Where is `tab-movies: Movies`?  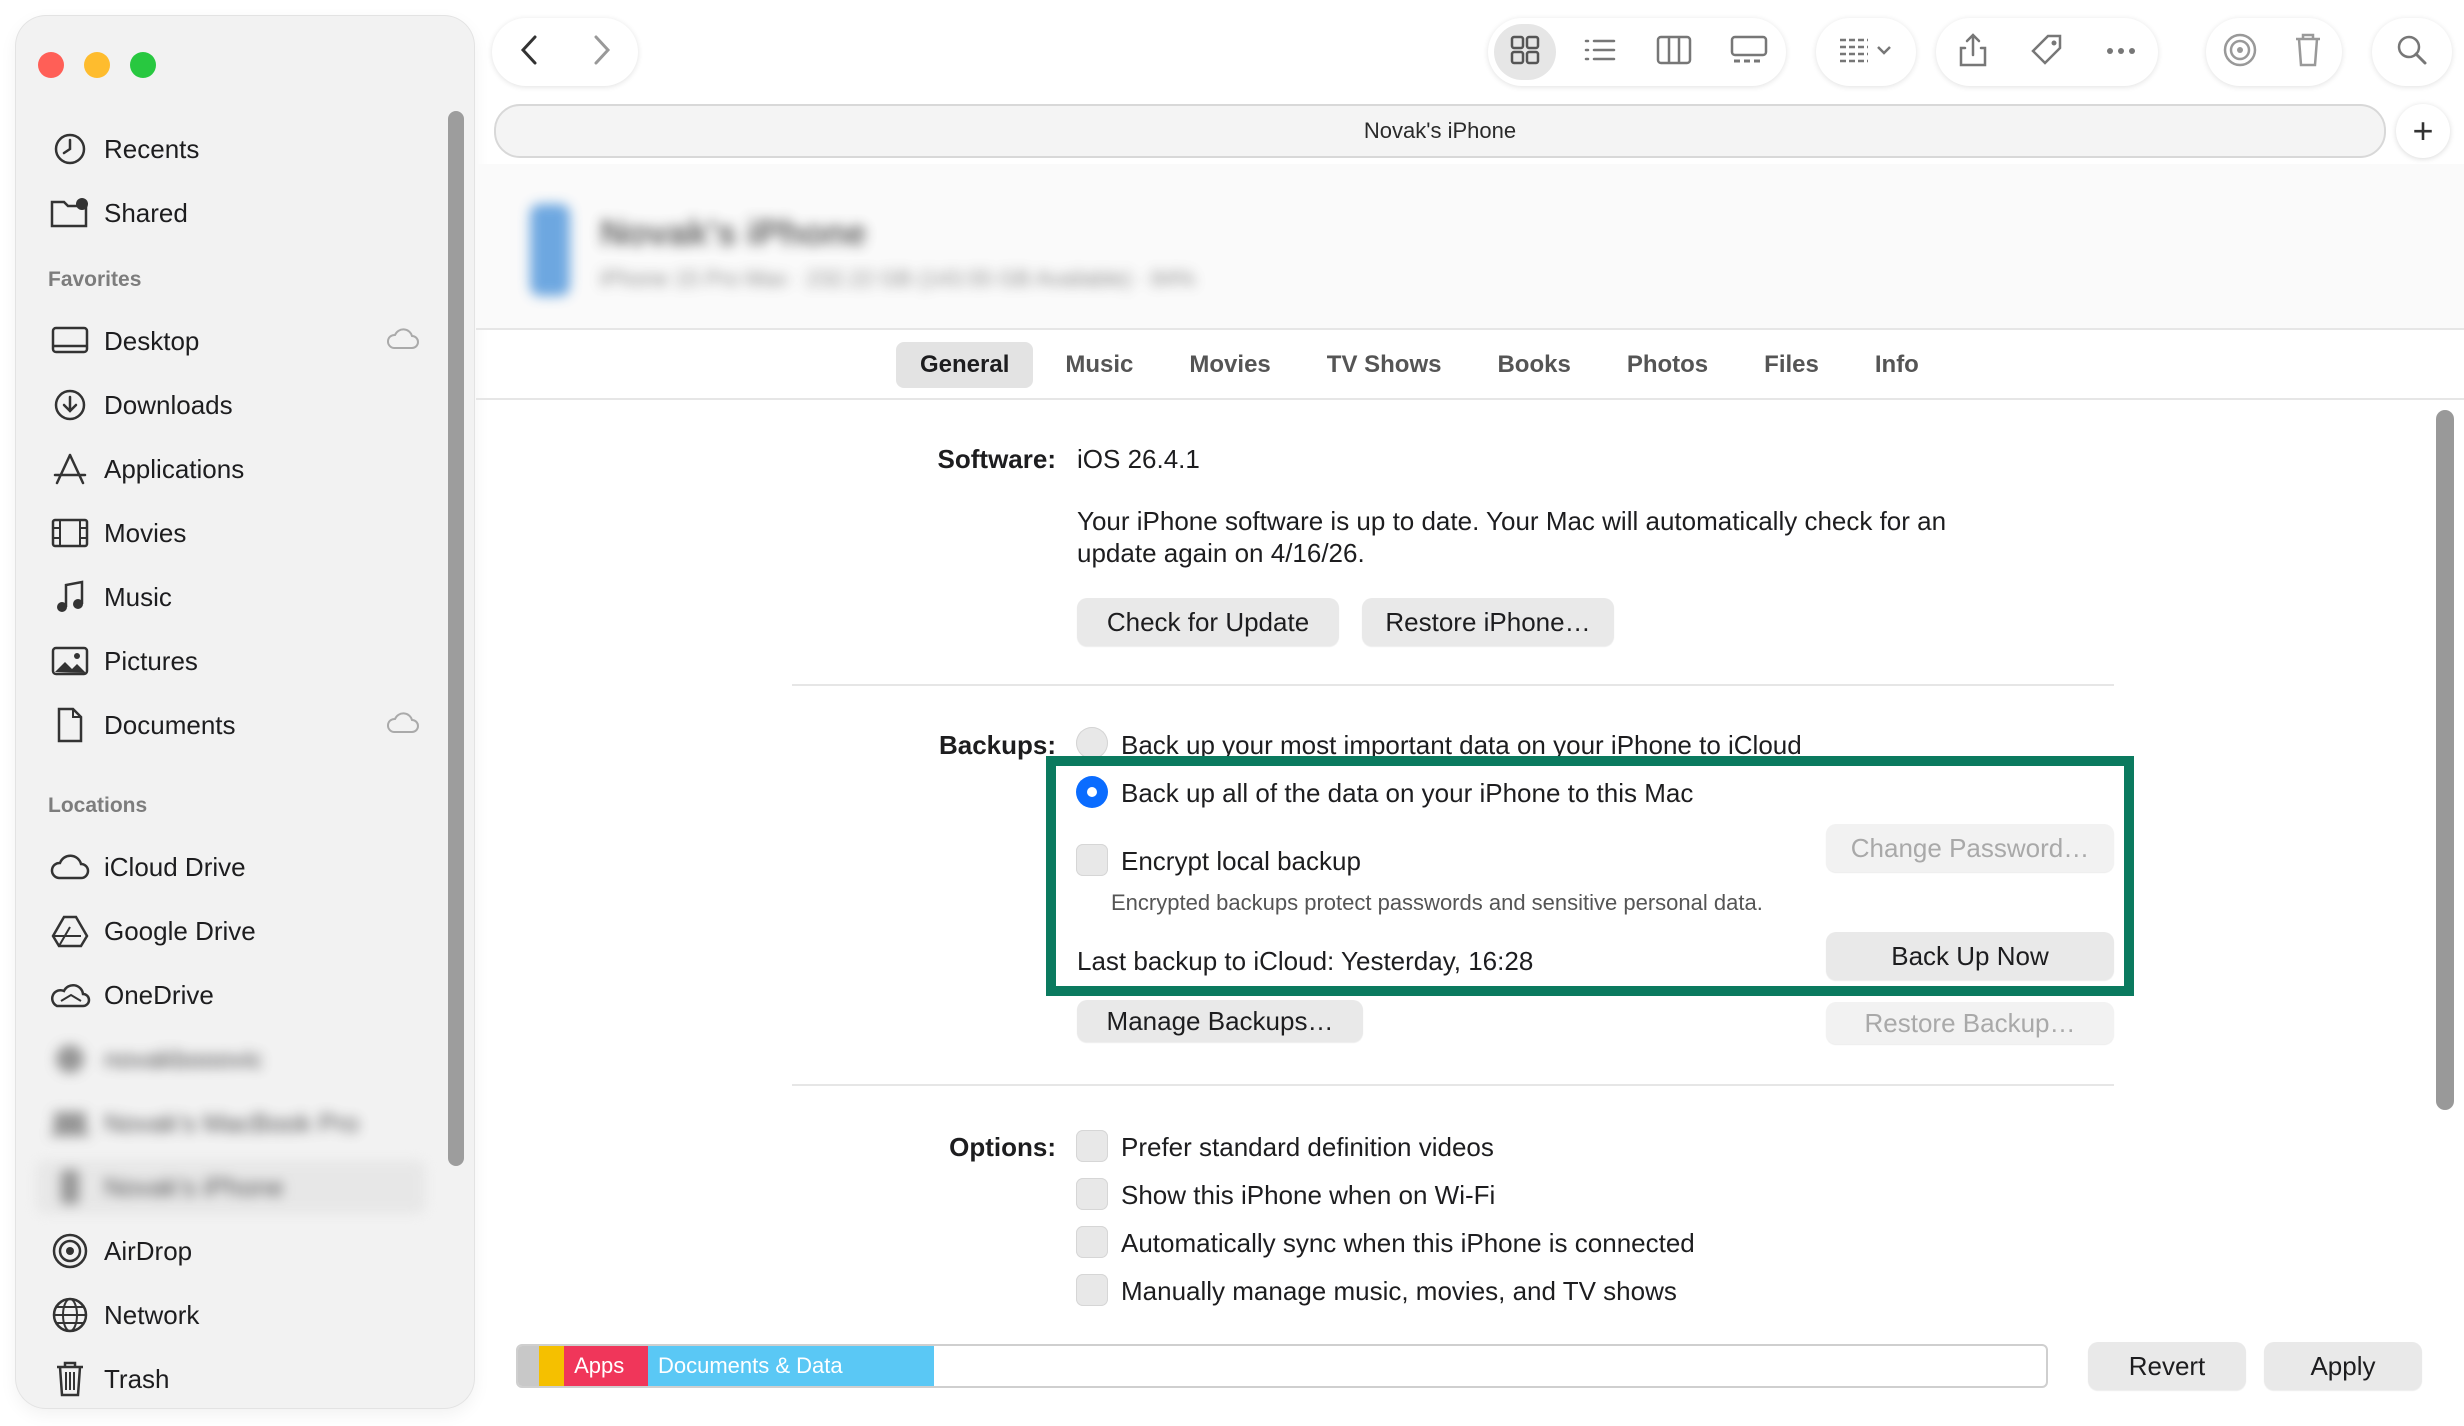 tab-movies: Movies is located at coordinates (1229, 365).